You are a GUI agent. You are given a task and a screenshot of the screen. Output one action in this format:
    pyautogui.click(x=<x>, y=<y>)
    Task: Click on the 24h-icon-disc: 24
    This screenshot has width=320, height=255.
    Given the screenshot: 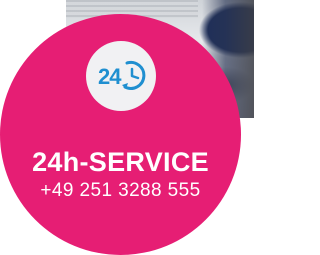 What is the action you would take?
    pyautogui.click(x=120, y=76)
    